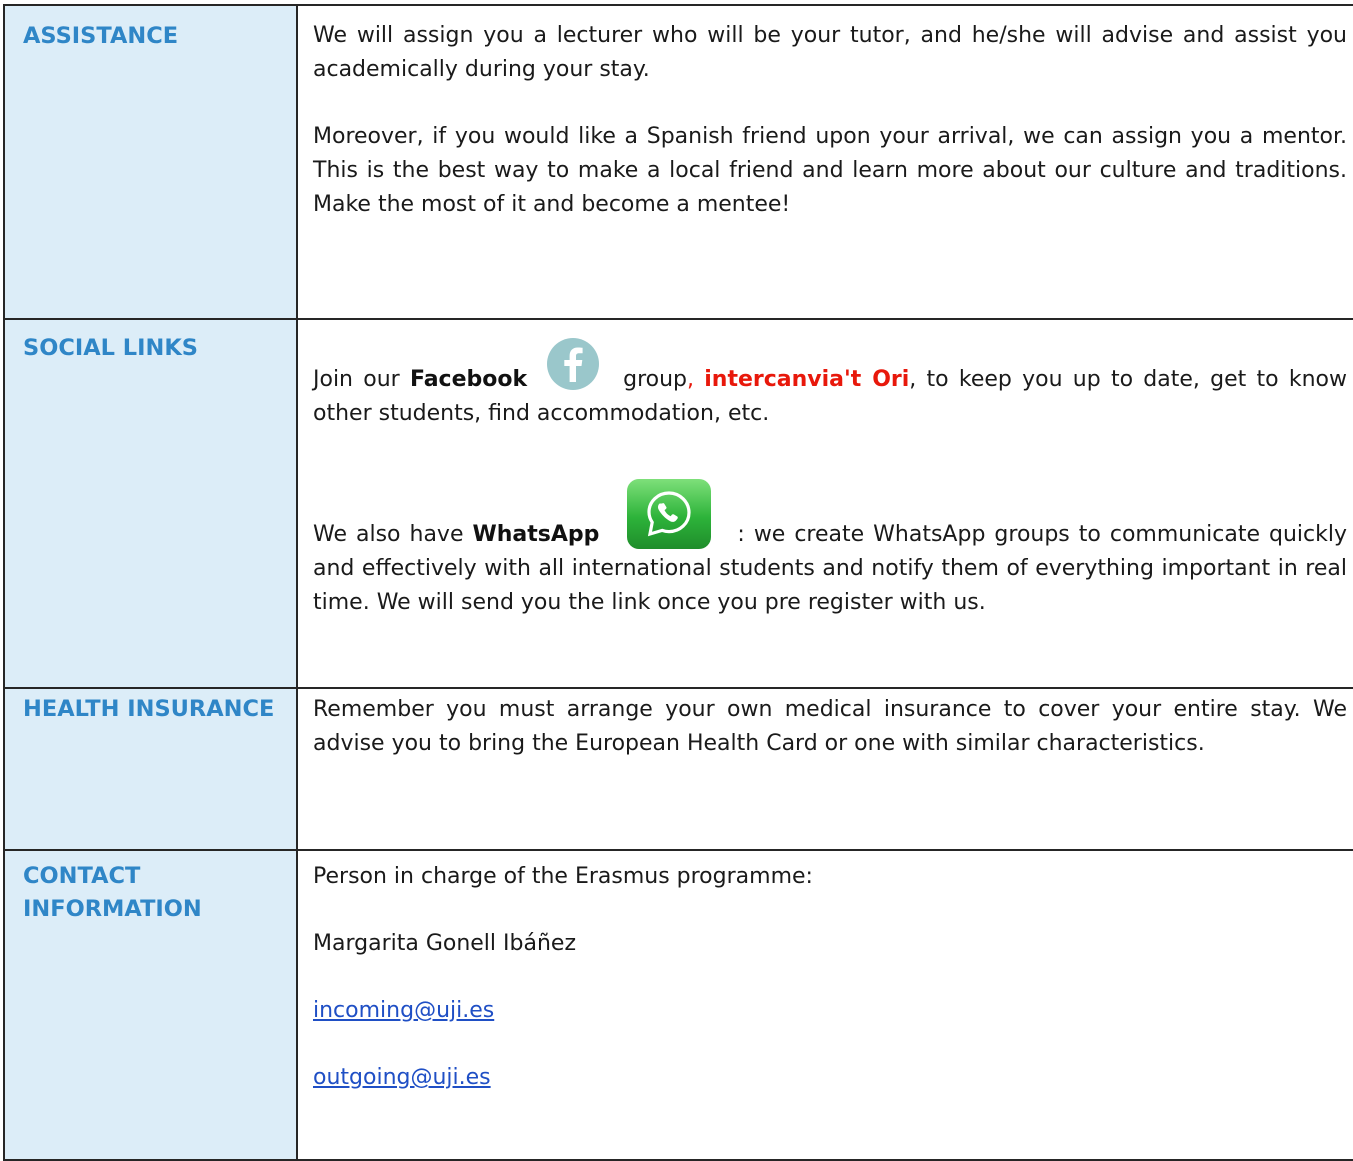  Describe the element at coordinates (655, 379) in the screenshot. I see `facebook-group-word: group` at that location.